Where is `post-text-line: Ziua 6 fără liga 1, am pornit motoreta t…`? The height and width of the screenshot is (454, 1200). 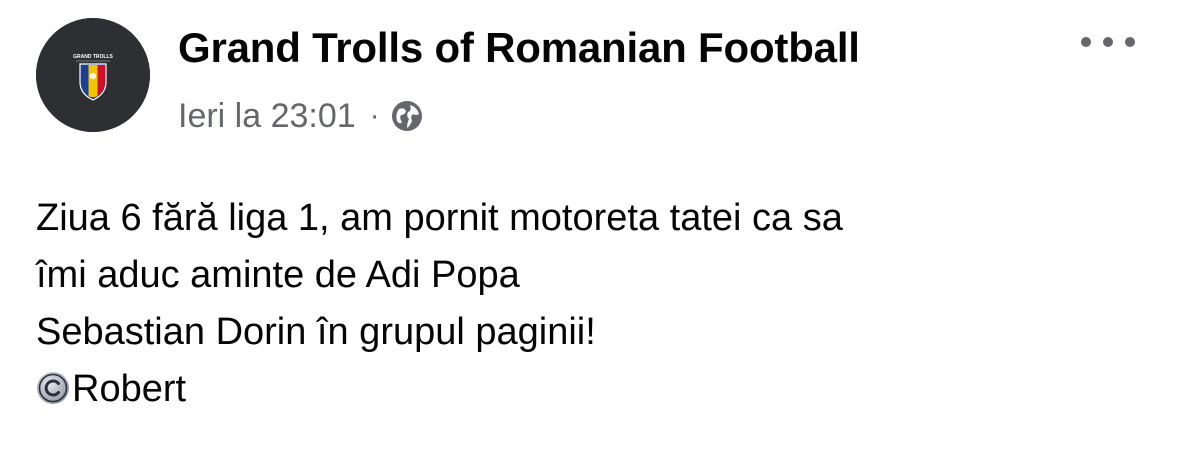
post-text-line: Ziua 6 fără liga 1, am pornit motoreta t… is located at coordinates (439, 218).